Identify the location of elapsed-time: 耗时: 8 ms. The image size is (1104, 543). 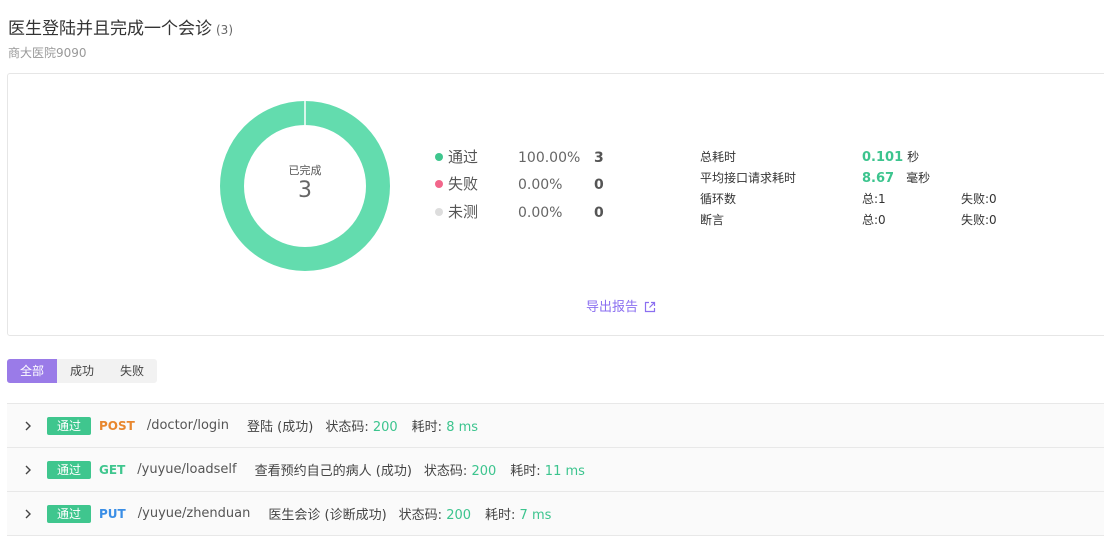
(445, 425).